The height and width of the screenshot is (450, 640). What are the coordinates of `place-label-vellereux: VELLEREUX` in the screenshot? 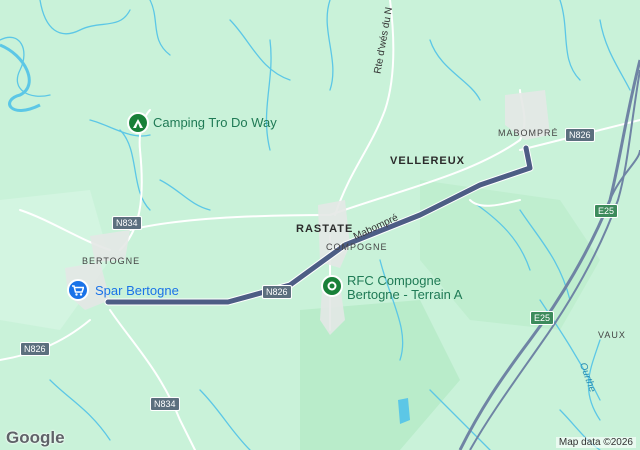 It's located at (428, 161).